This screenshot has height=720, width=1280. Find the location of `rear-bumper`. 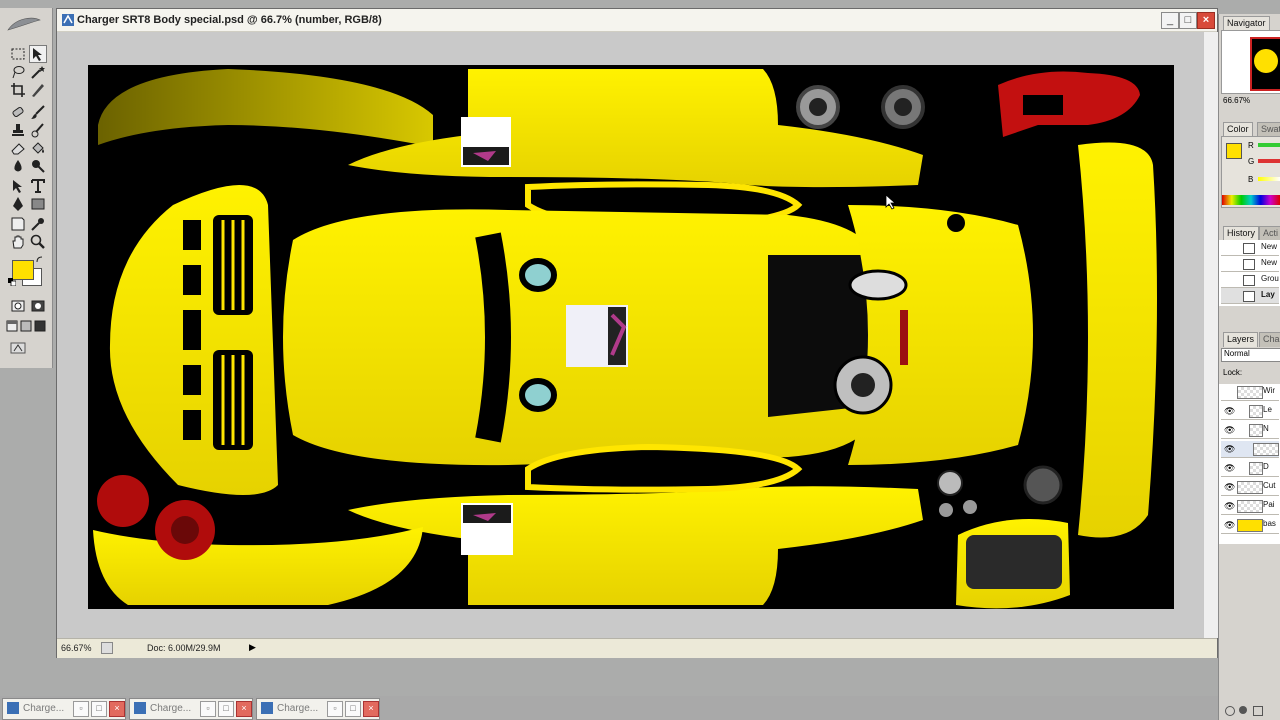

rear-bumper is located at coordinates (1117, 340).